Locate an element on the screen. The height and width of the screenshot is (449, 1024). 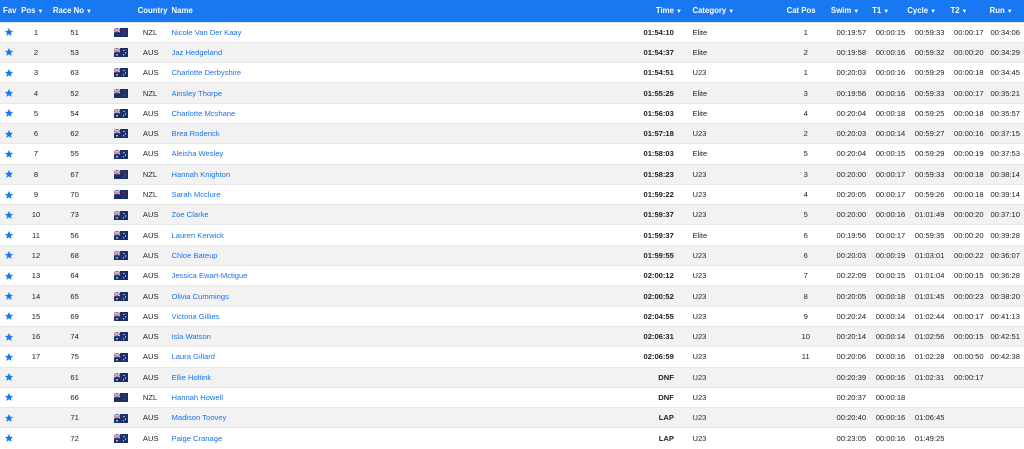
col-time: Time ▼ is located at coordinates (503, 11).